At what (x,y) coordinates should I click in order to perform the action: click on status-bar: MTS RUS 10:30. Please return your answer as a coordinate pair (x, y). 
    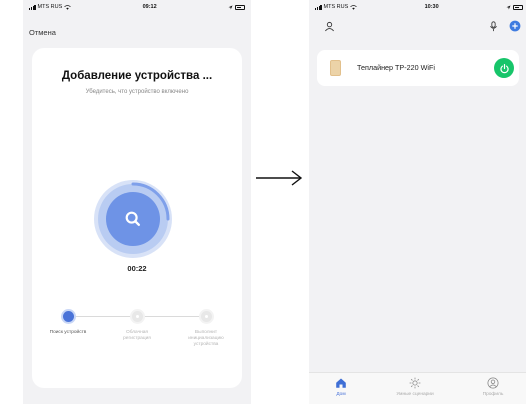
    Looking at the image, I should click on (417, 7).